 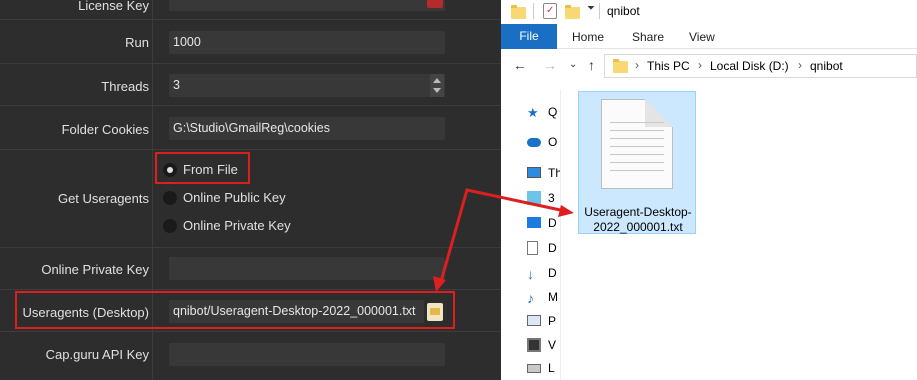 What do you see at coordinates (543, 143) in the screenshot?
I see `nav-item-onedrive: O` at bounding box center [543, 143].